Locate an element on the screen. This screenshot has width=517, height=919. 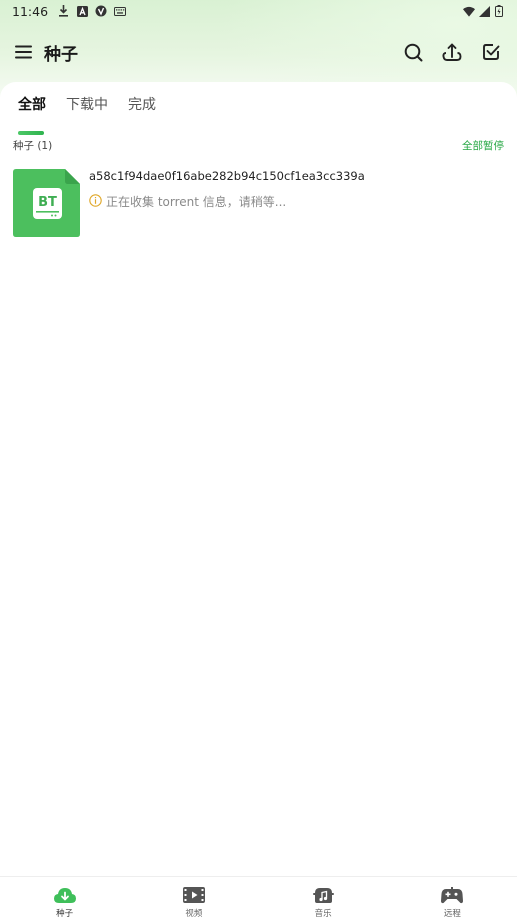
nav-item-remote: 远程 is located at coordinates (452, 898).